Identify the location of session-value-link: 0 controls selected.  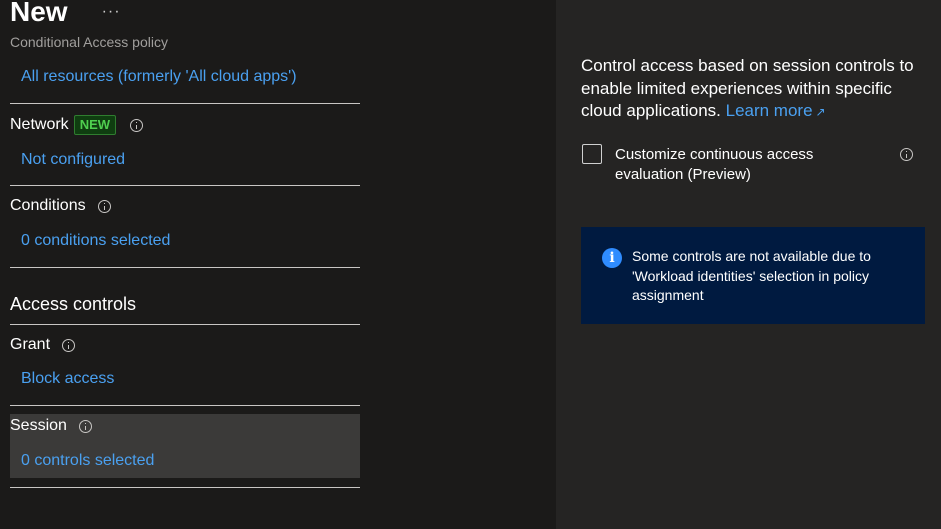
(87, 461).